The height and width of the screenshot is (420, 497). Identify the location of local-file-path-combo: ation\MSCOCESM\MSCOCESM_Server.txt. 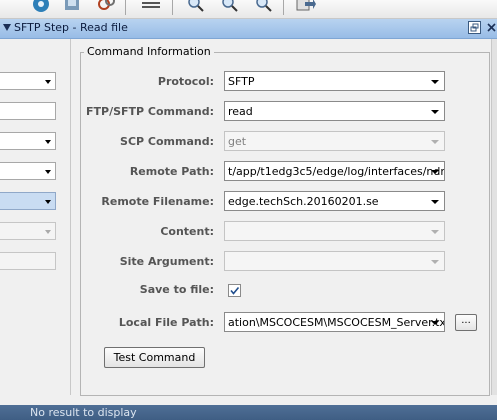
(334, 322).